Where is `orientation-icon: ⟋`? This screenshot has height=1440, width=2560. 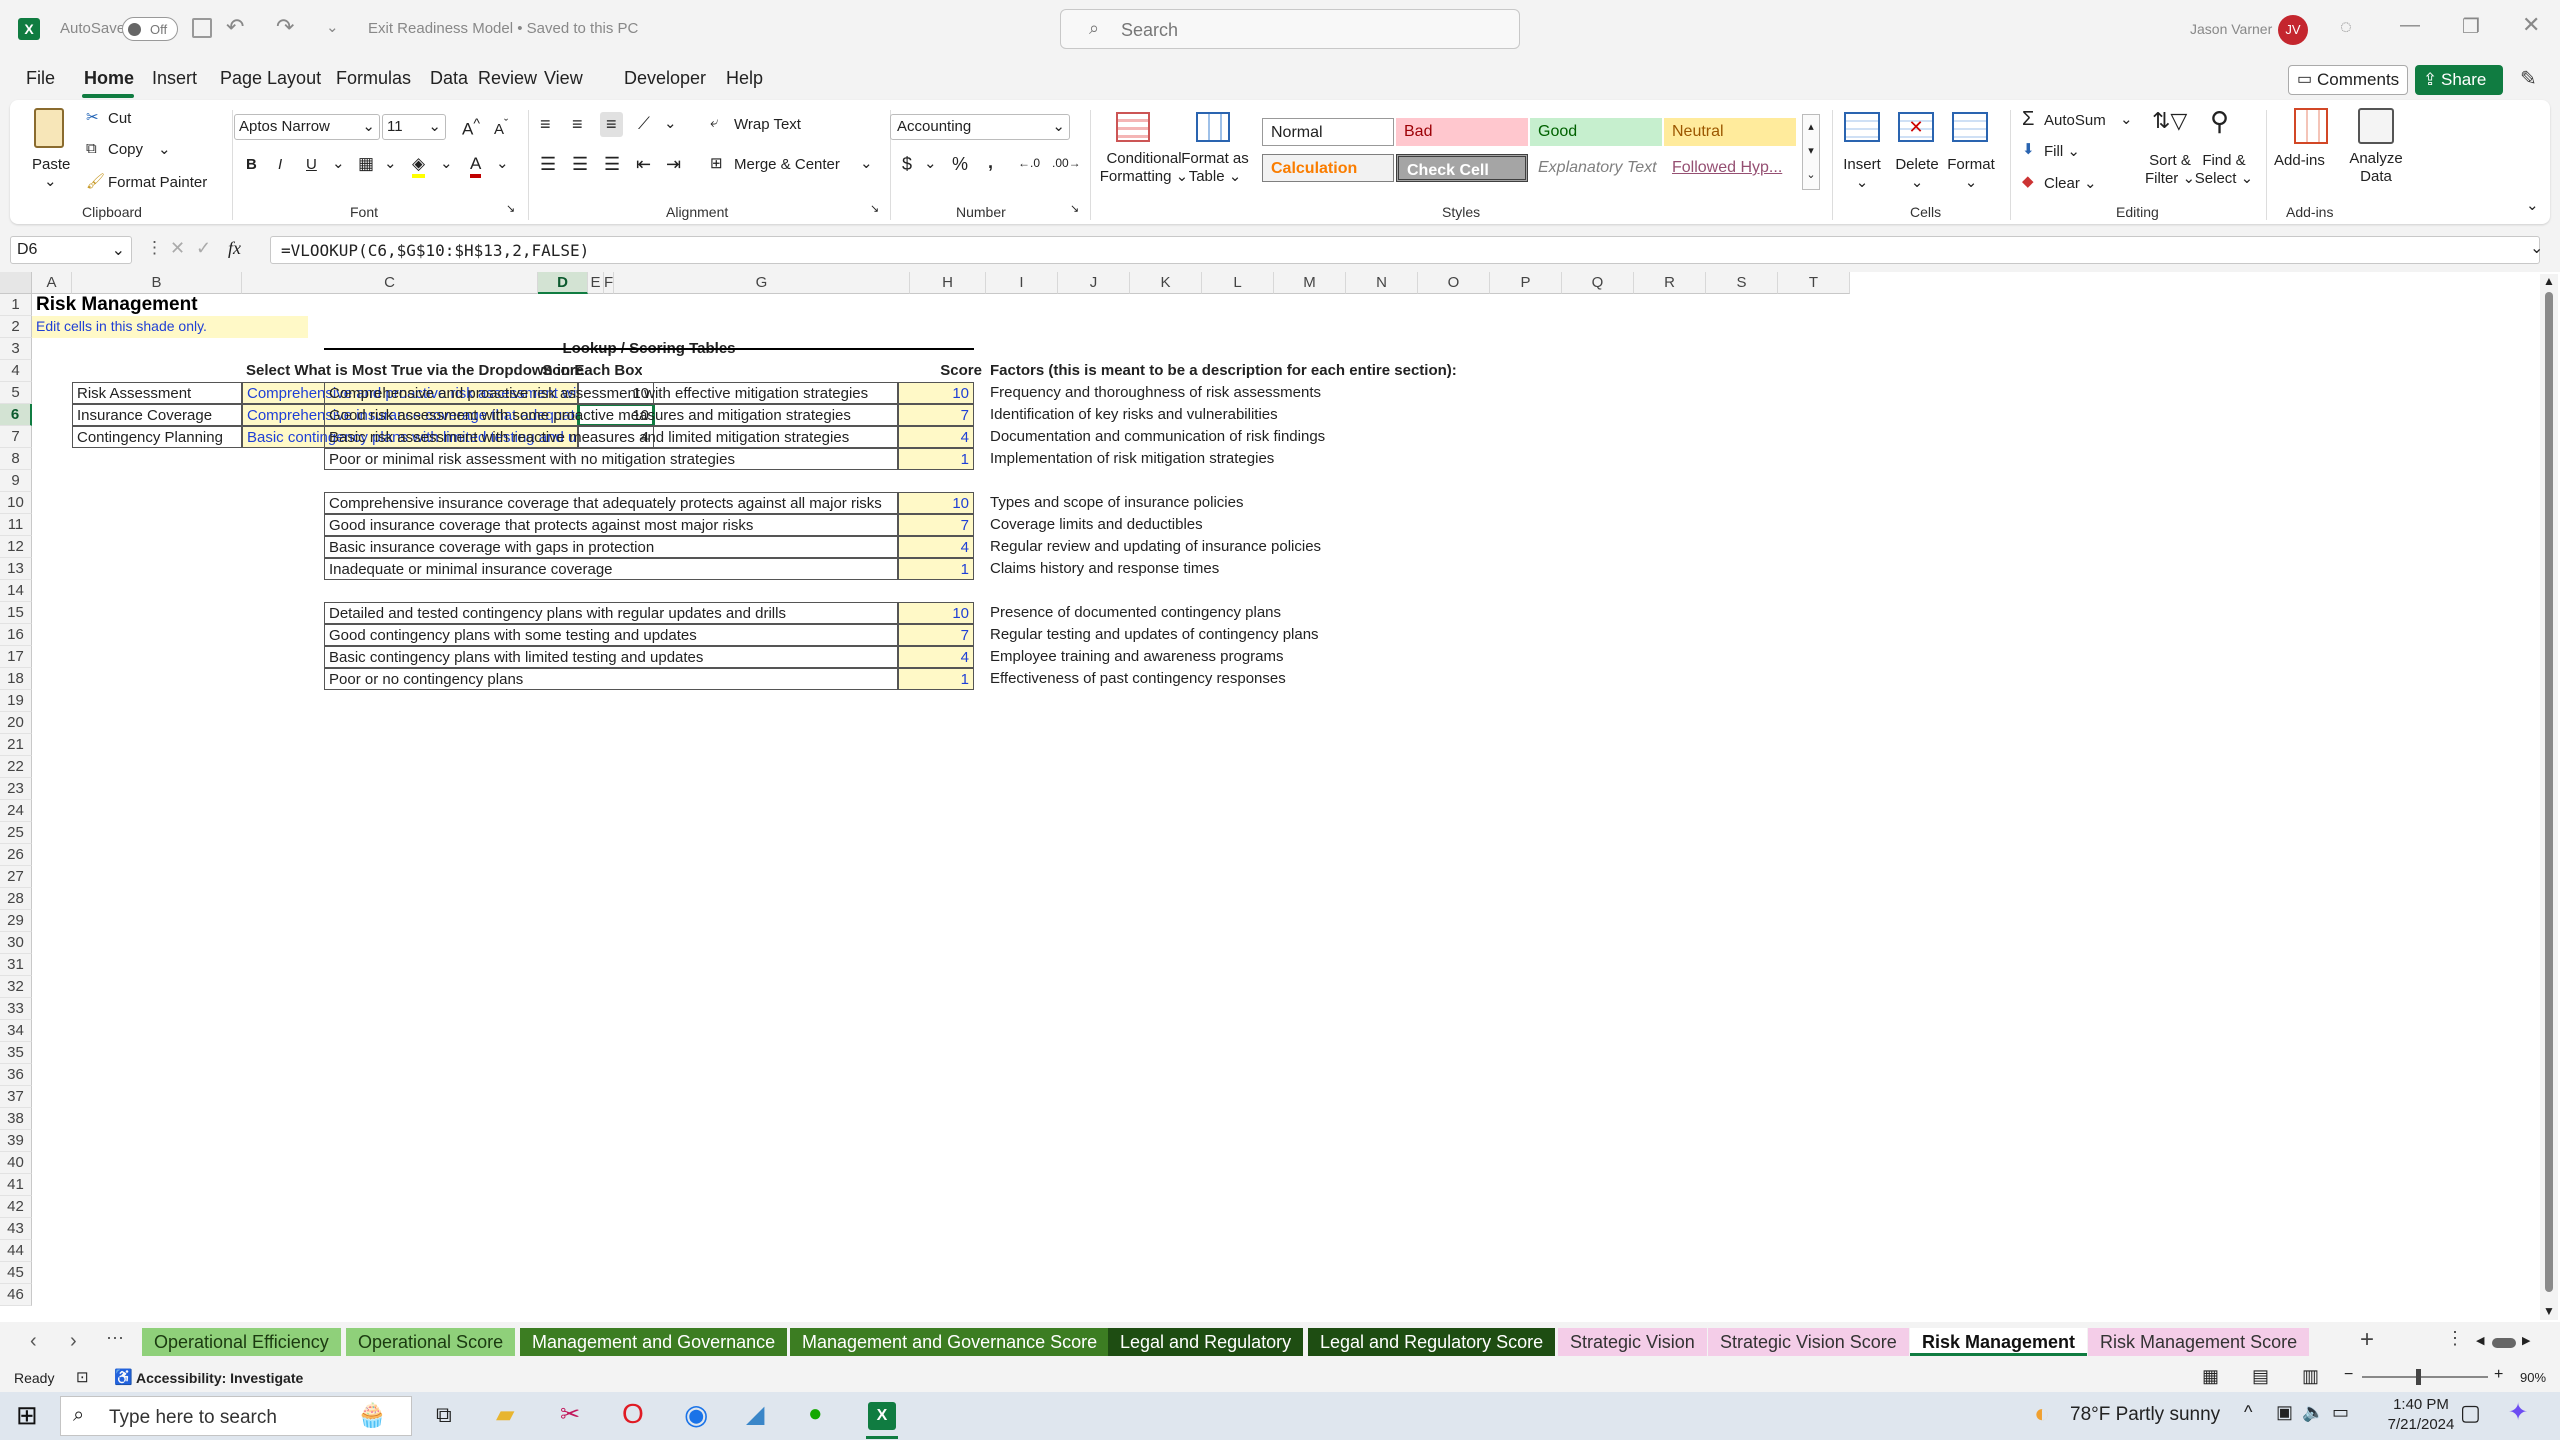
orientation-icon: ⟋ is located at coordinates (644, 124).